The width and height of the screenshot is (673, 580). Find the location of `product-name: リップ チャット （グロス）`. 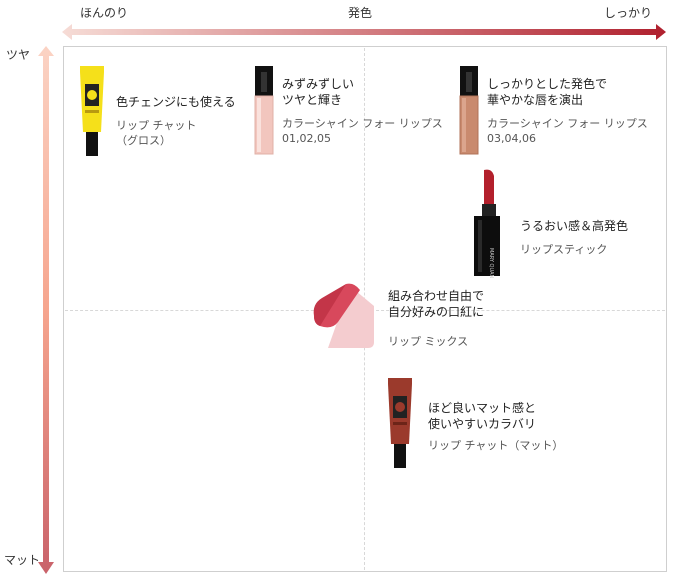

product-name: リップ チャット （グロス） is located at coordinates (156, 133).